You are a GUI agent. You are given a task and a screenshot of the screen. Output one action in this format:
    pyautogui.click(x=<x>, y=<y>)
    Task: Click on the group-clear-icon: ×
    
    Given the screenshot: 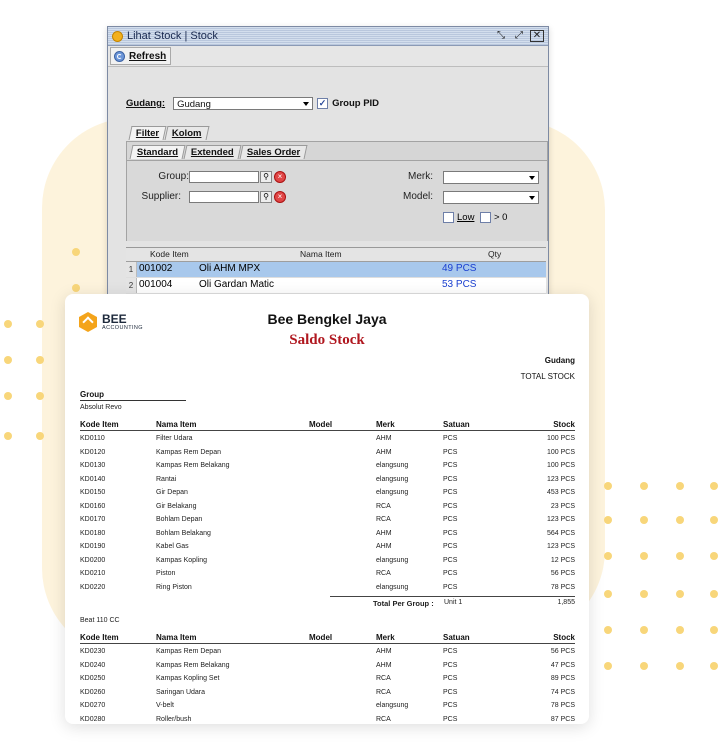 What is the action you would take?
    pyautogui.click(x=280, y=177)
    